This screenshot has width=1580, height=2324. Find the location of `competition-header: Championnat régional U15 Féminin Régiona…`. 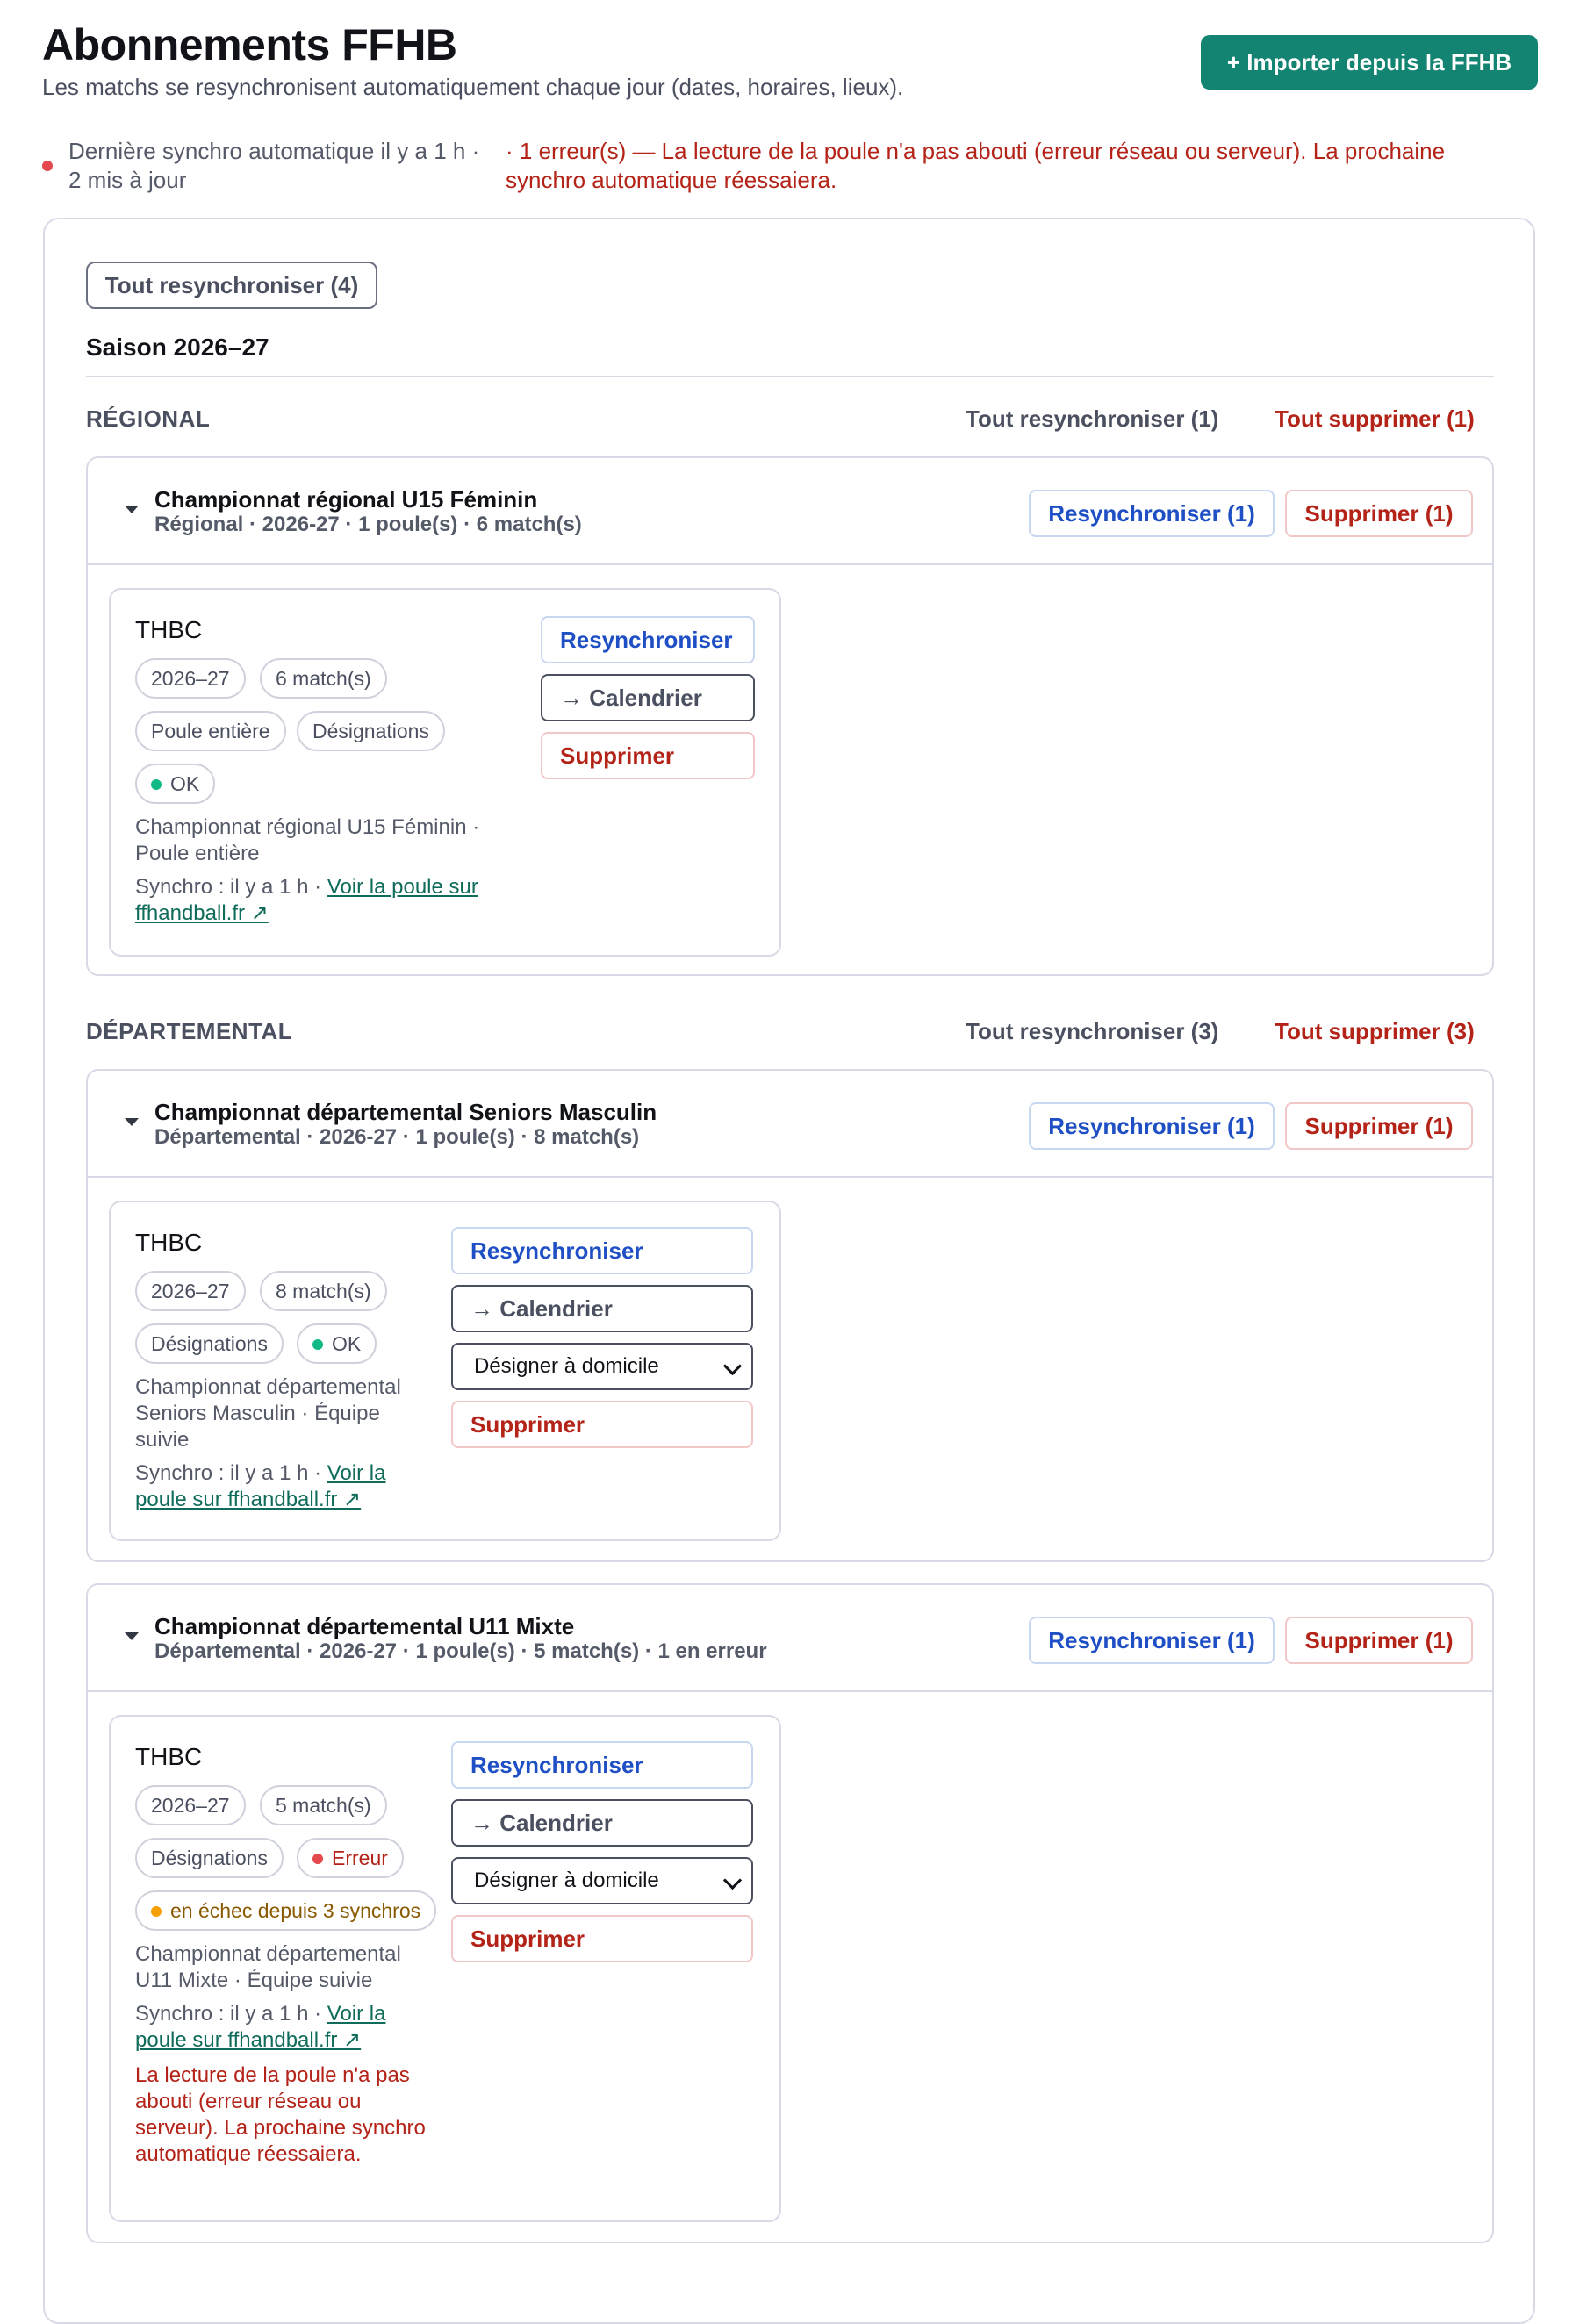

competition-header: Championnat régional U15 Féminin Régiona… is located at coordinates (790, 511).